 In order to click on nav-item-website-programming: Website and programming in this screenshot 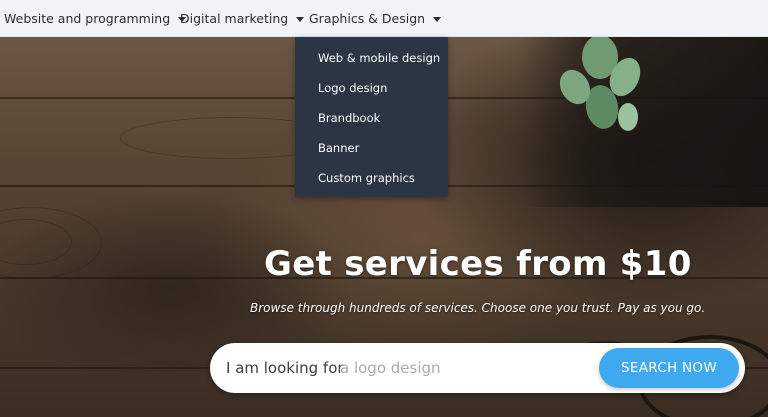, I will do `click(95, 18)`.